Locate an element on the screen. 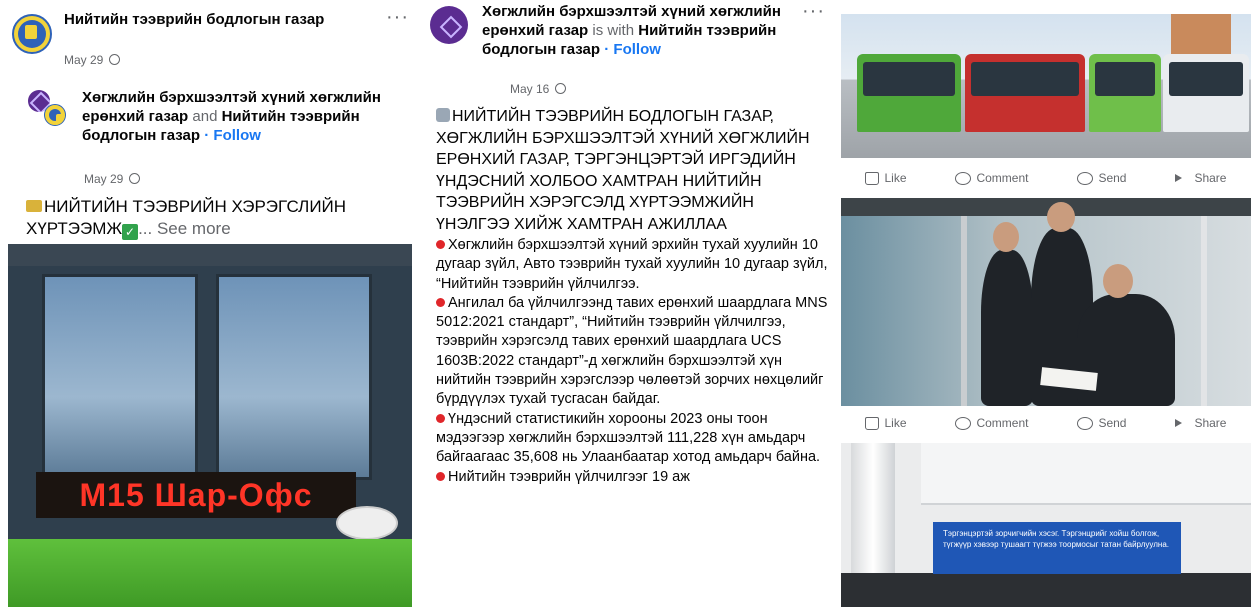 This screenshot has height=607, width=1251. post-date-row: May 16 is located at coordinates (538, 89).